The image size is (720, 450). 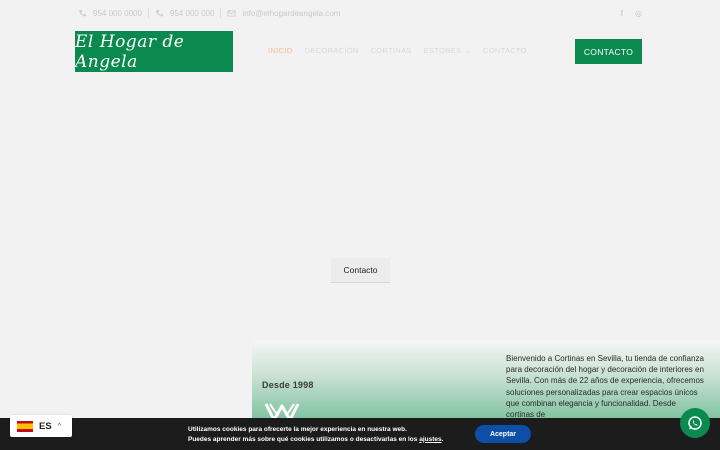 I want to click on chevron-down-icon: ⌄, so click(x=467, y=50).